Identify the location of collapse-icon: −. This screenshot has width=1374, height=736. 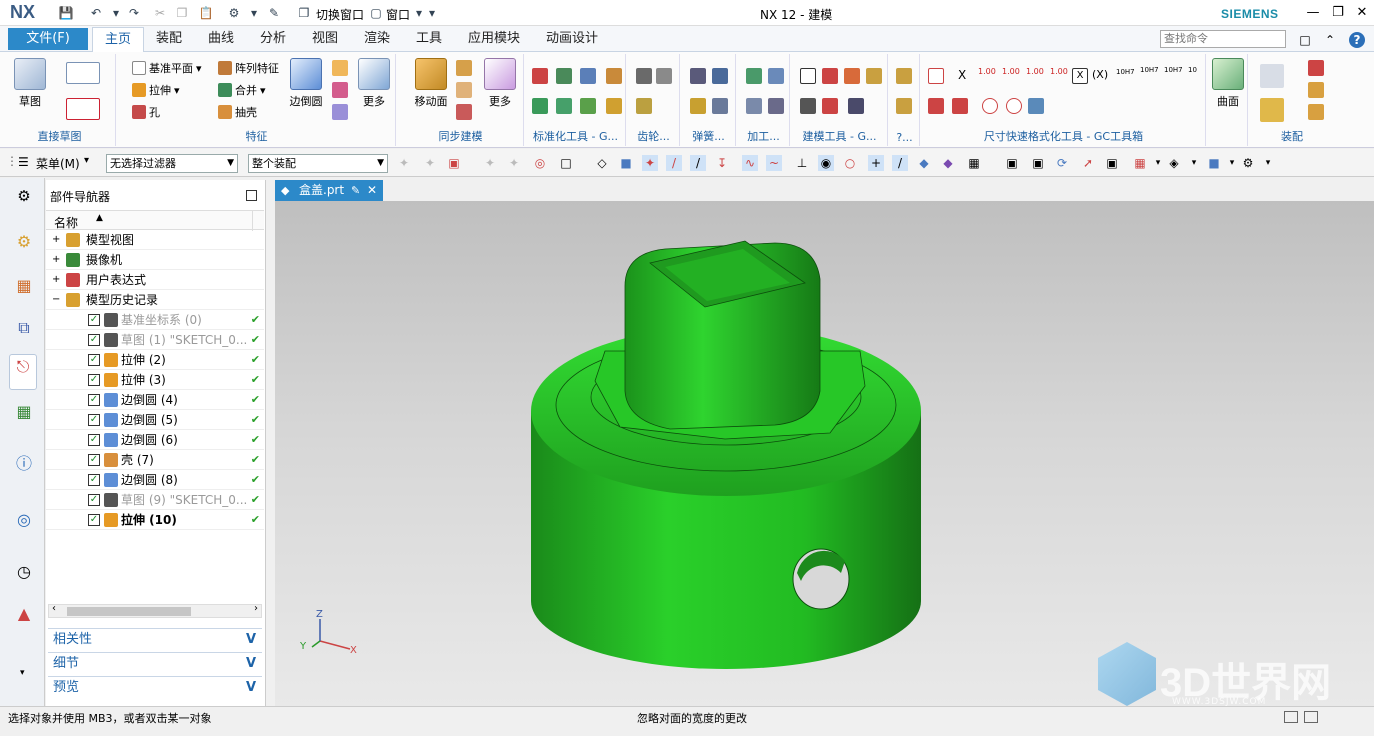
(56, 300).